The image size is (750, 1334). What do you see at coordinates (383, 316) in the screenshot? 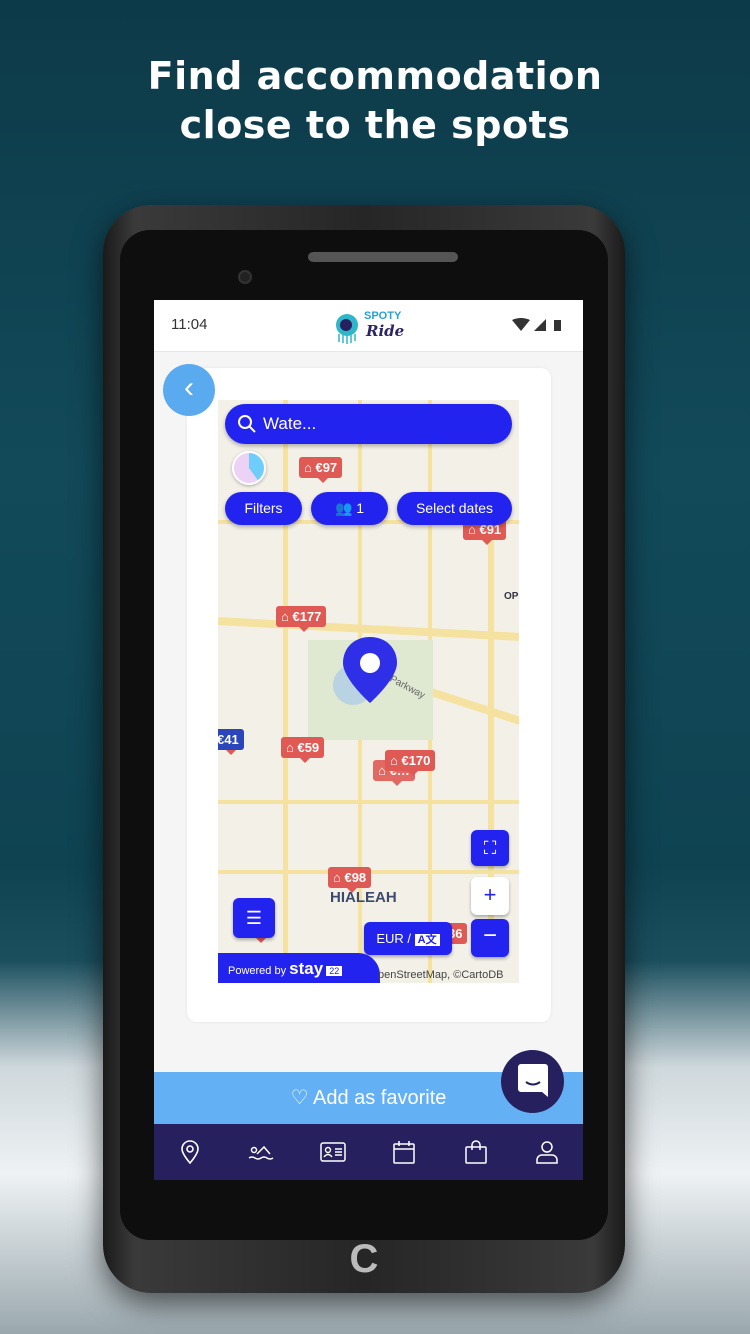
I see `app-brand-top: SPOTY` at bounding box center [383, 316].